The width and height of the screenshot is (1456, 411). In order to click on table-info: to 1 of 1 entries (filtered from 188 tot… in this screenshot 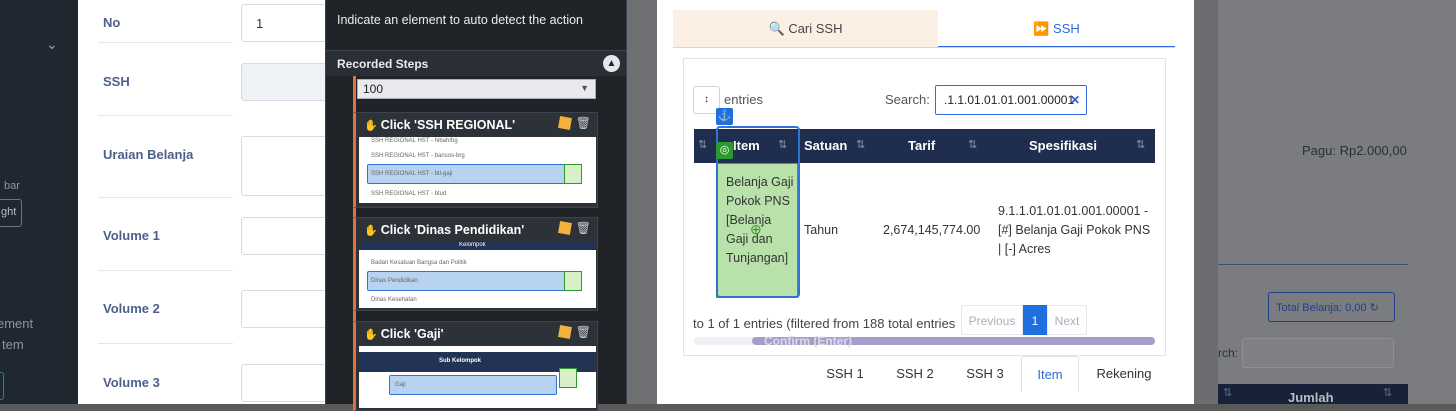, I will do `click(824, 323)`.